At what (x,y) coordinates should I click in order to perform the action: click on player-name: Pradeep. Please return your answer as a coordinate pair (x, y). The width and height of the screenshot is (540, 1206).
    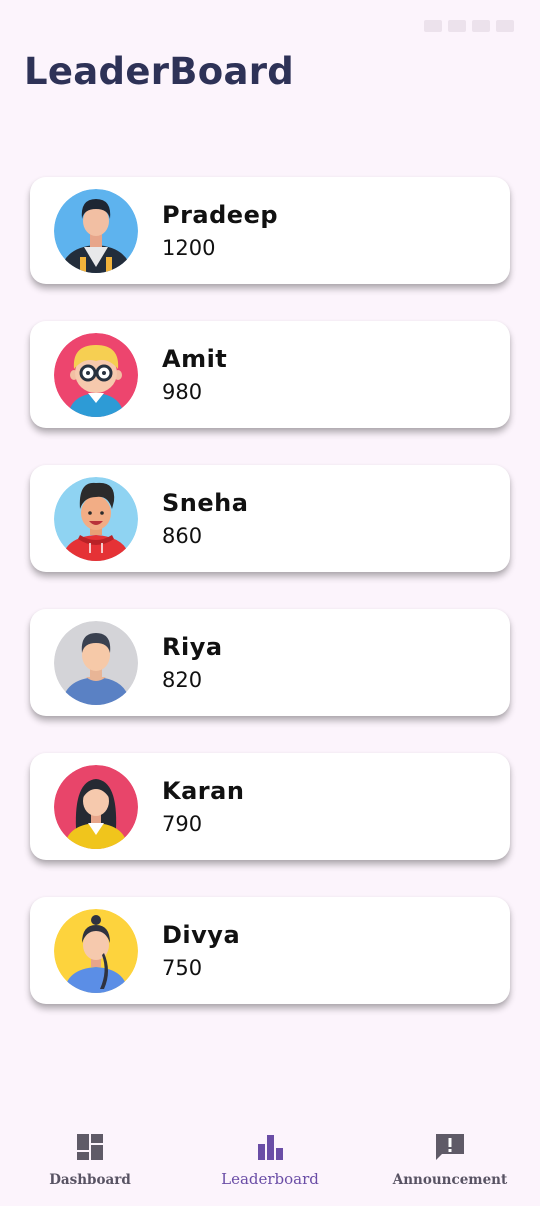
    Looking at the image, I should click on (220, 215).